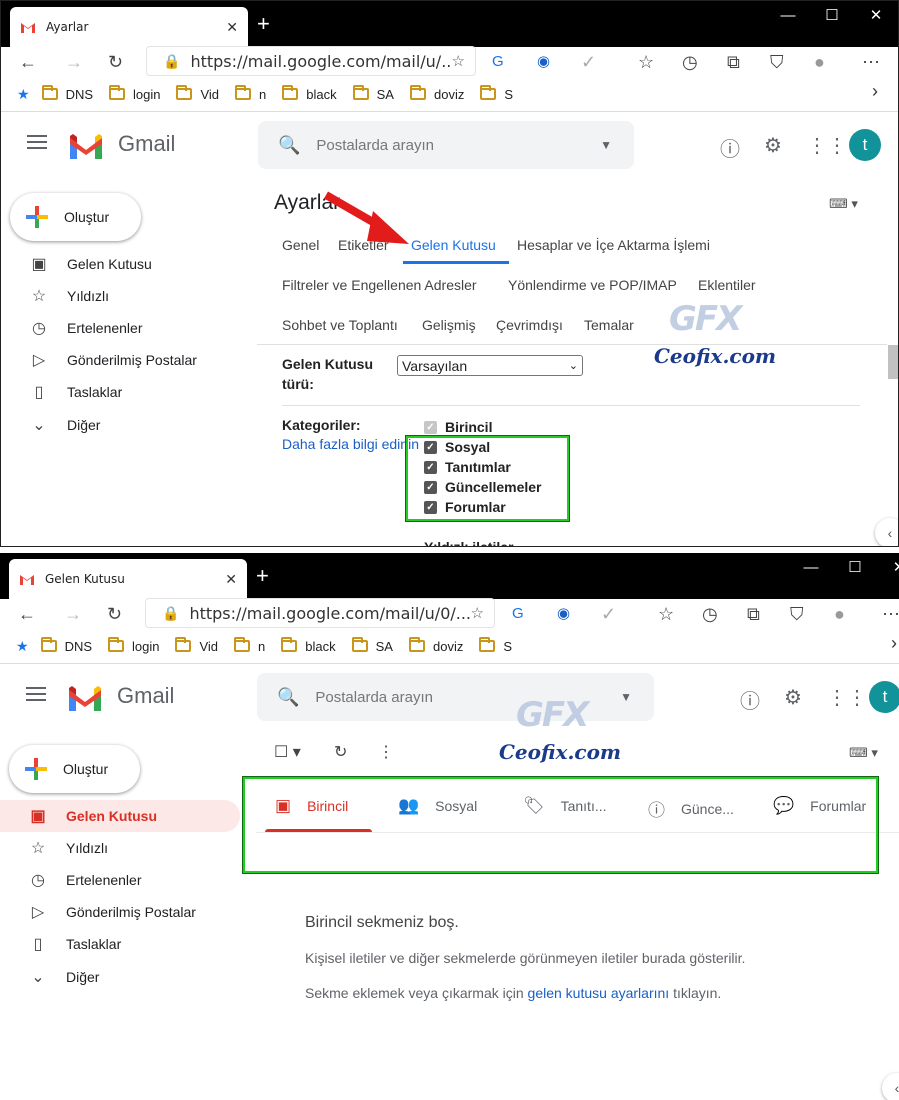 The image size is (899, 1100). I want to click on tab-accounts: Hesaplar ve İçe Aktarma İşlemi, so click(613, 245).